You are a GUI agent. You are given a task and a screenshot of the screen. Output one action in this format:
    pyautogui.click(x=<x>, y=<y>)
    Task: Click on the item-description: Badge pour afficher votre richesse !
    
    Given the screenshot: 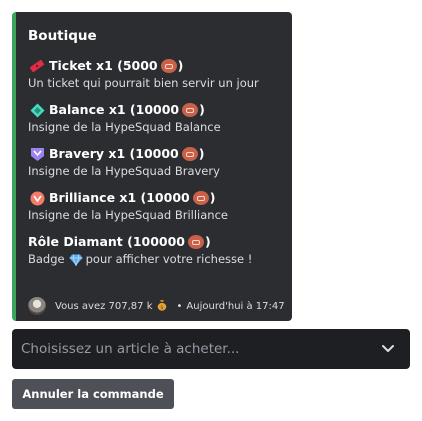 What is the action you would take?
    pyautogui.click(x=140, y=259)
    